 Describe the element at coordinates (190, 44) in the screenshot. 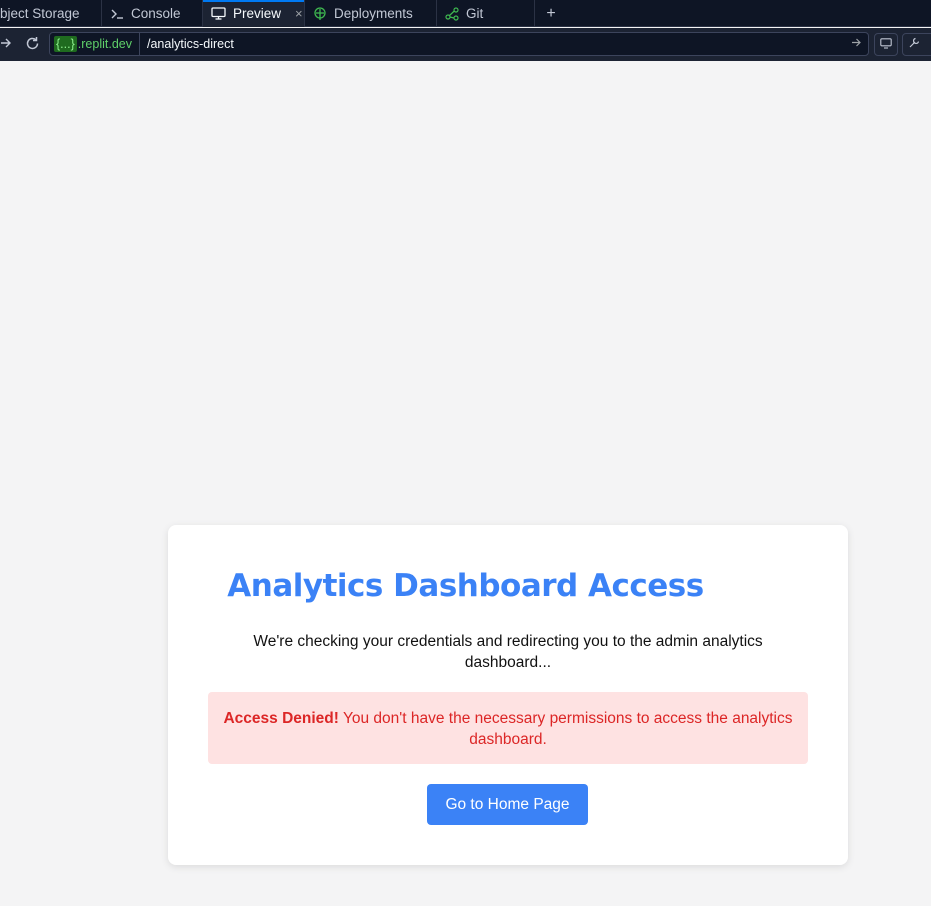

I see `url-path: /analytics-direct` at that location.